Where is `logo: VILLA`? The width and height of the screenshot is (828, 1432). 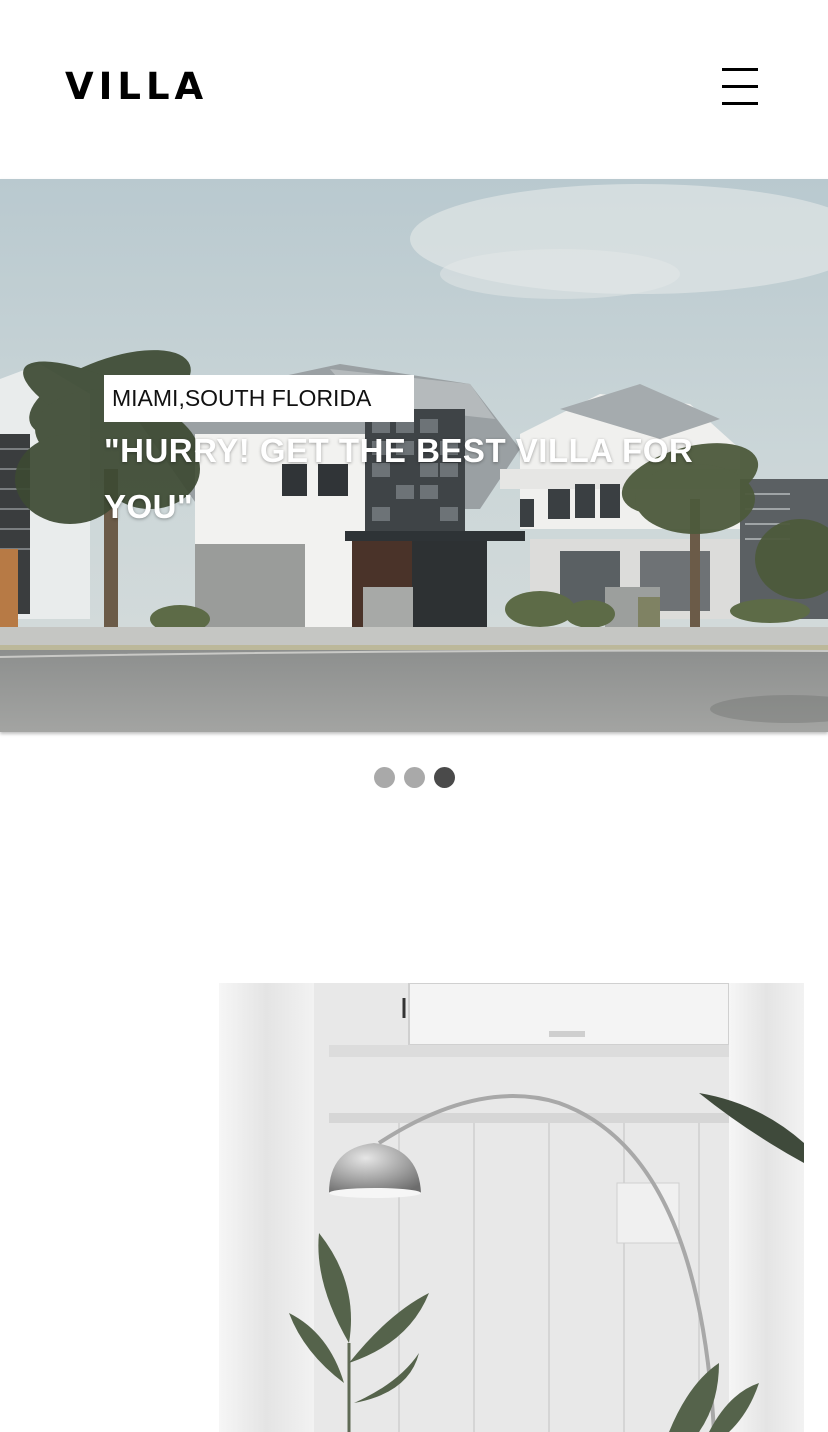 logo: VILLA is located at coordinates (136, 87).